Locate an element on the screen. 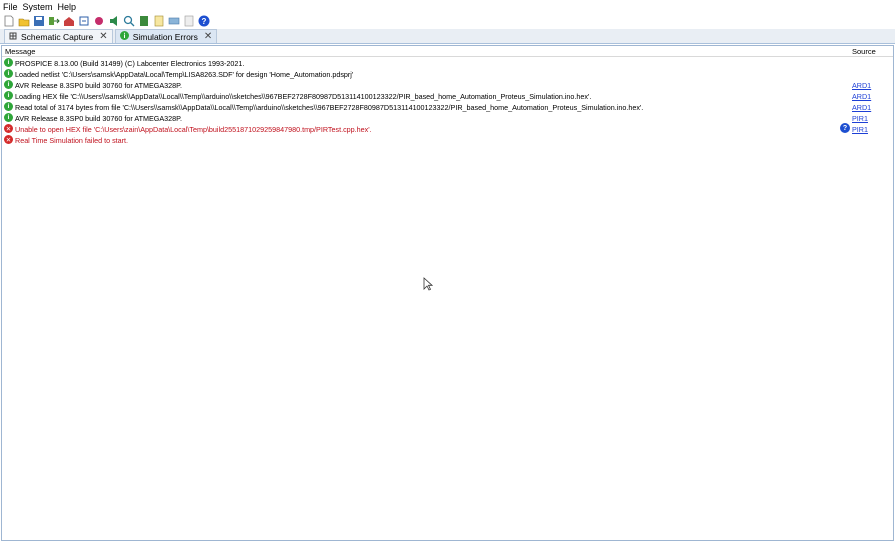  component-icon is located at coordinates (99, 21).